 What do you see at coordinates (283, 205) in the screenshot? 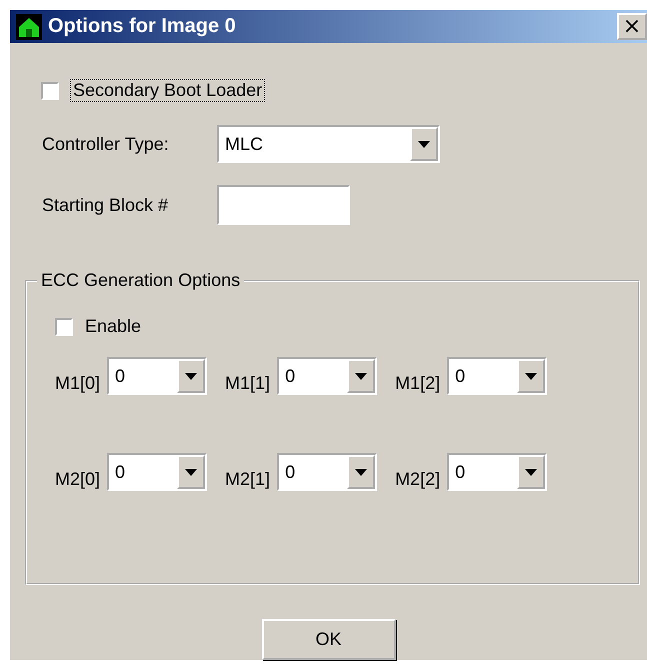
I see `input-field` at bounding box center [283, 205].